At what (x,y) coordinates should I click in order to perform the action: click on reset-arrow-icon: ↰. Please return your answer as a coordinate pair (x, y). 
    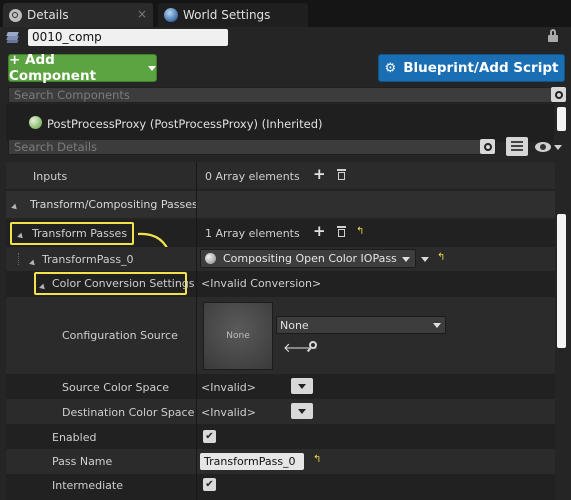
    Looking at the image, I should click on (360, 231).